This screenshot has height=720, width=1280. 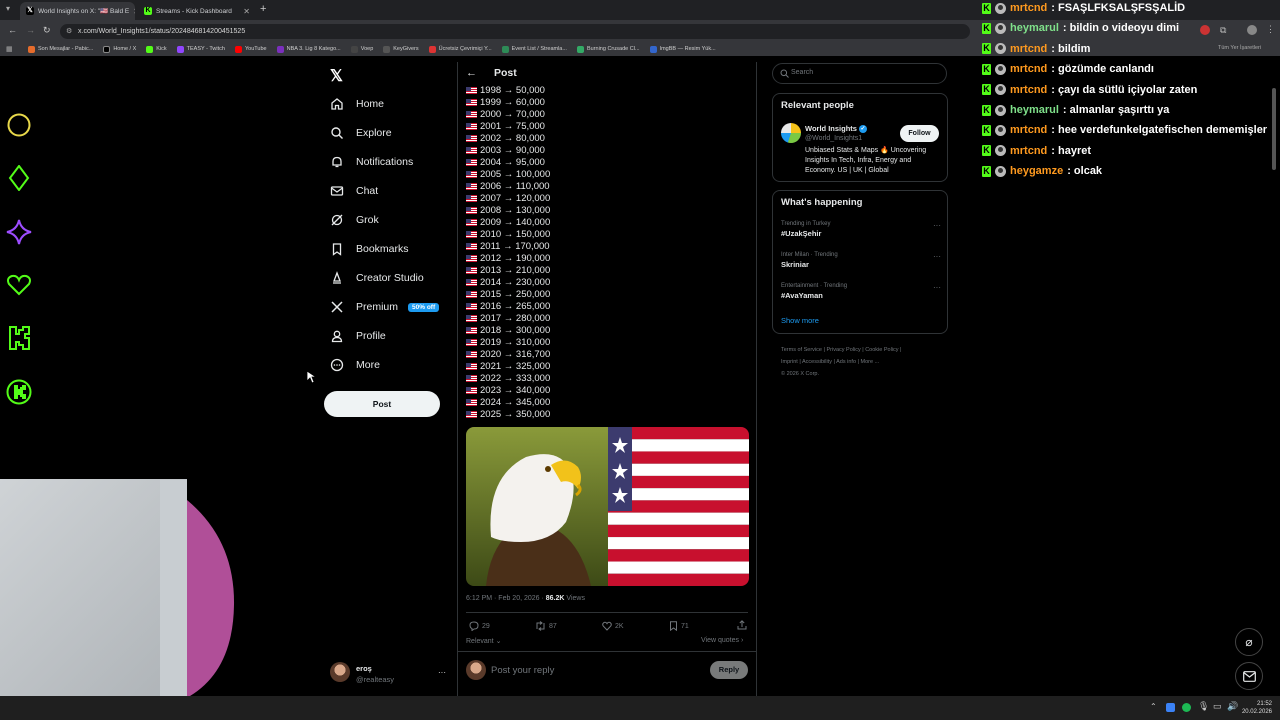 What do you see at coordinates (69, 31) in the screenshot?
I see `site-info-icon: ⚙` at bounding box center [69, 31].